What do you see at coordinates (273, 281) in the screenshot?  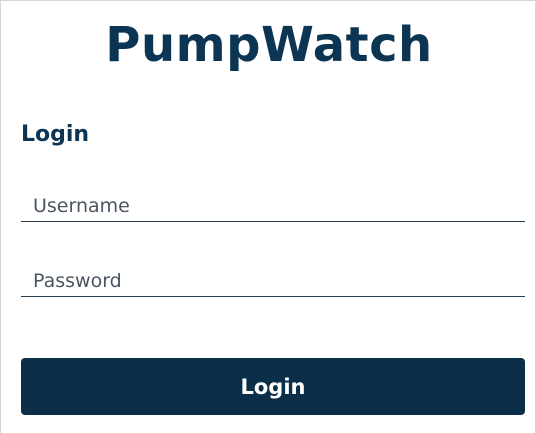 I see `password-input` at bounding box center [273, 281].